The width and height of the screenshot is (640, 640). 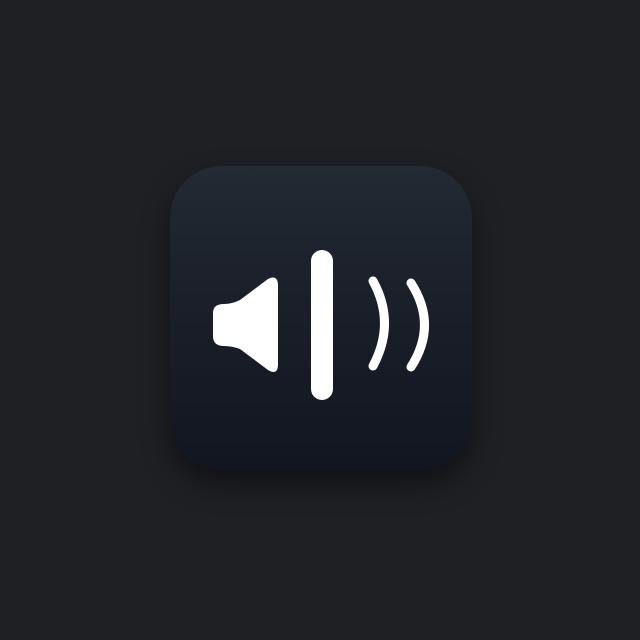 I want to click on speaker-volume-icon, so click(x=321, y=325).